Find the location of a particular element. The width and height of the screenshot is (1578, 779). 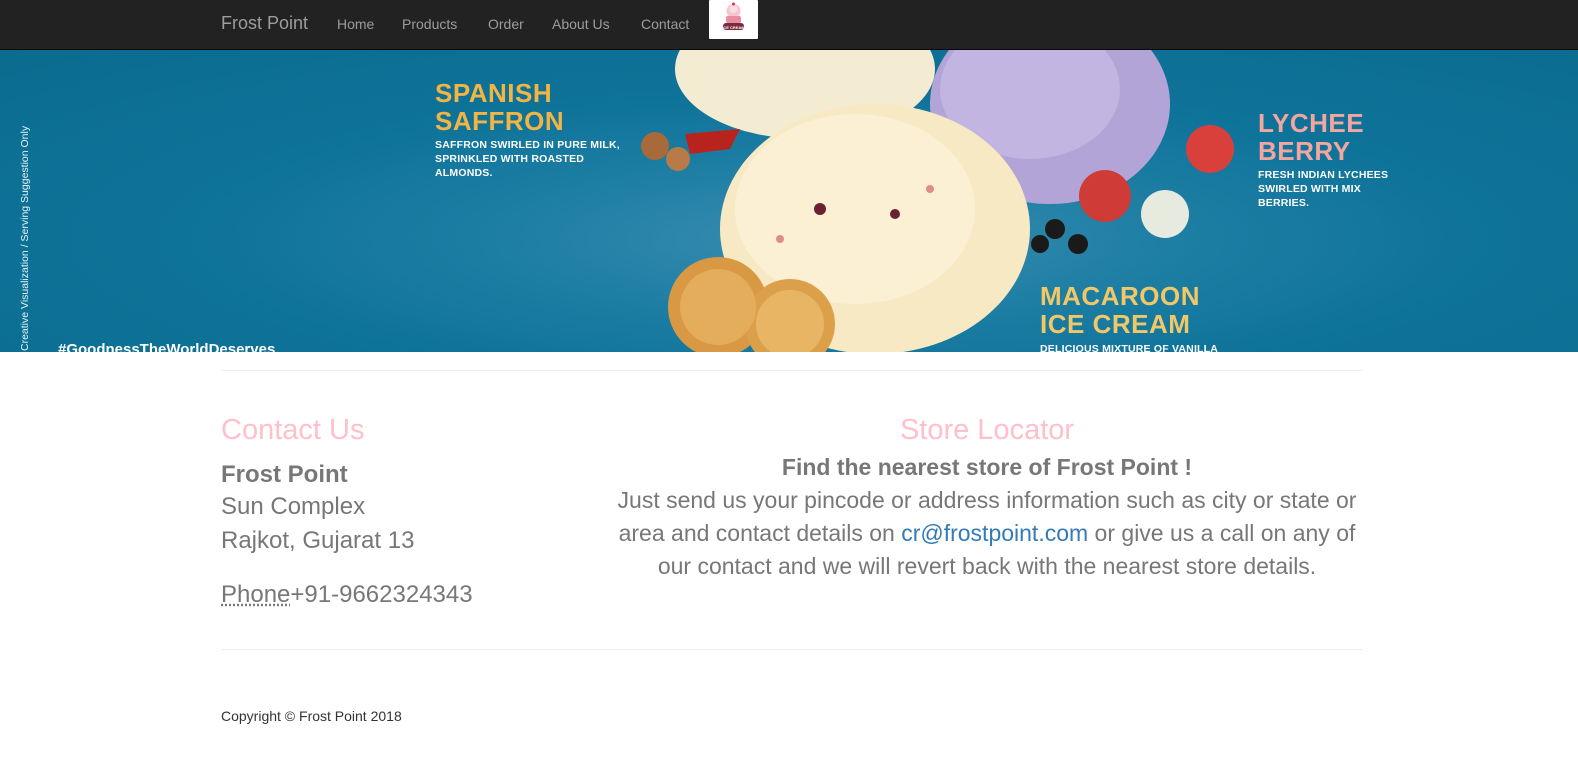

nav-item-contact: Contact is located at coordinates (665, 24).